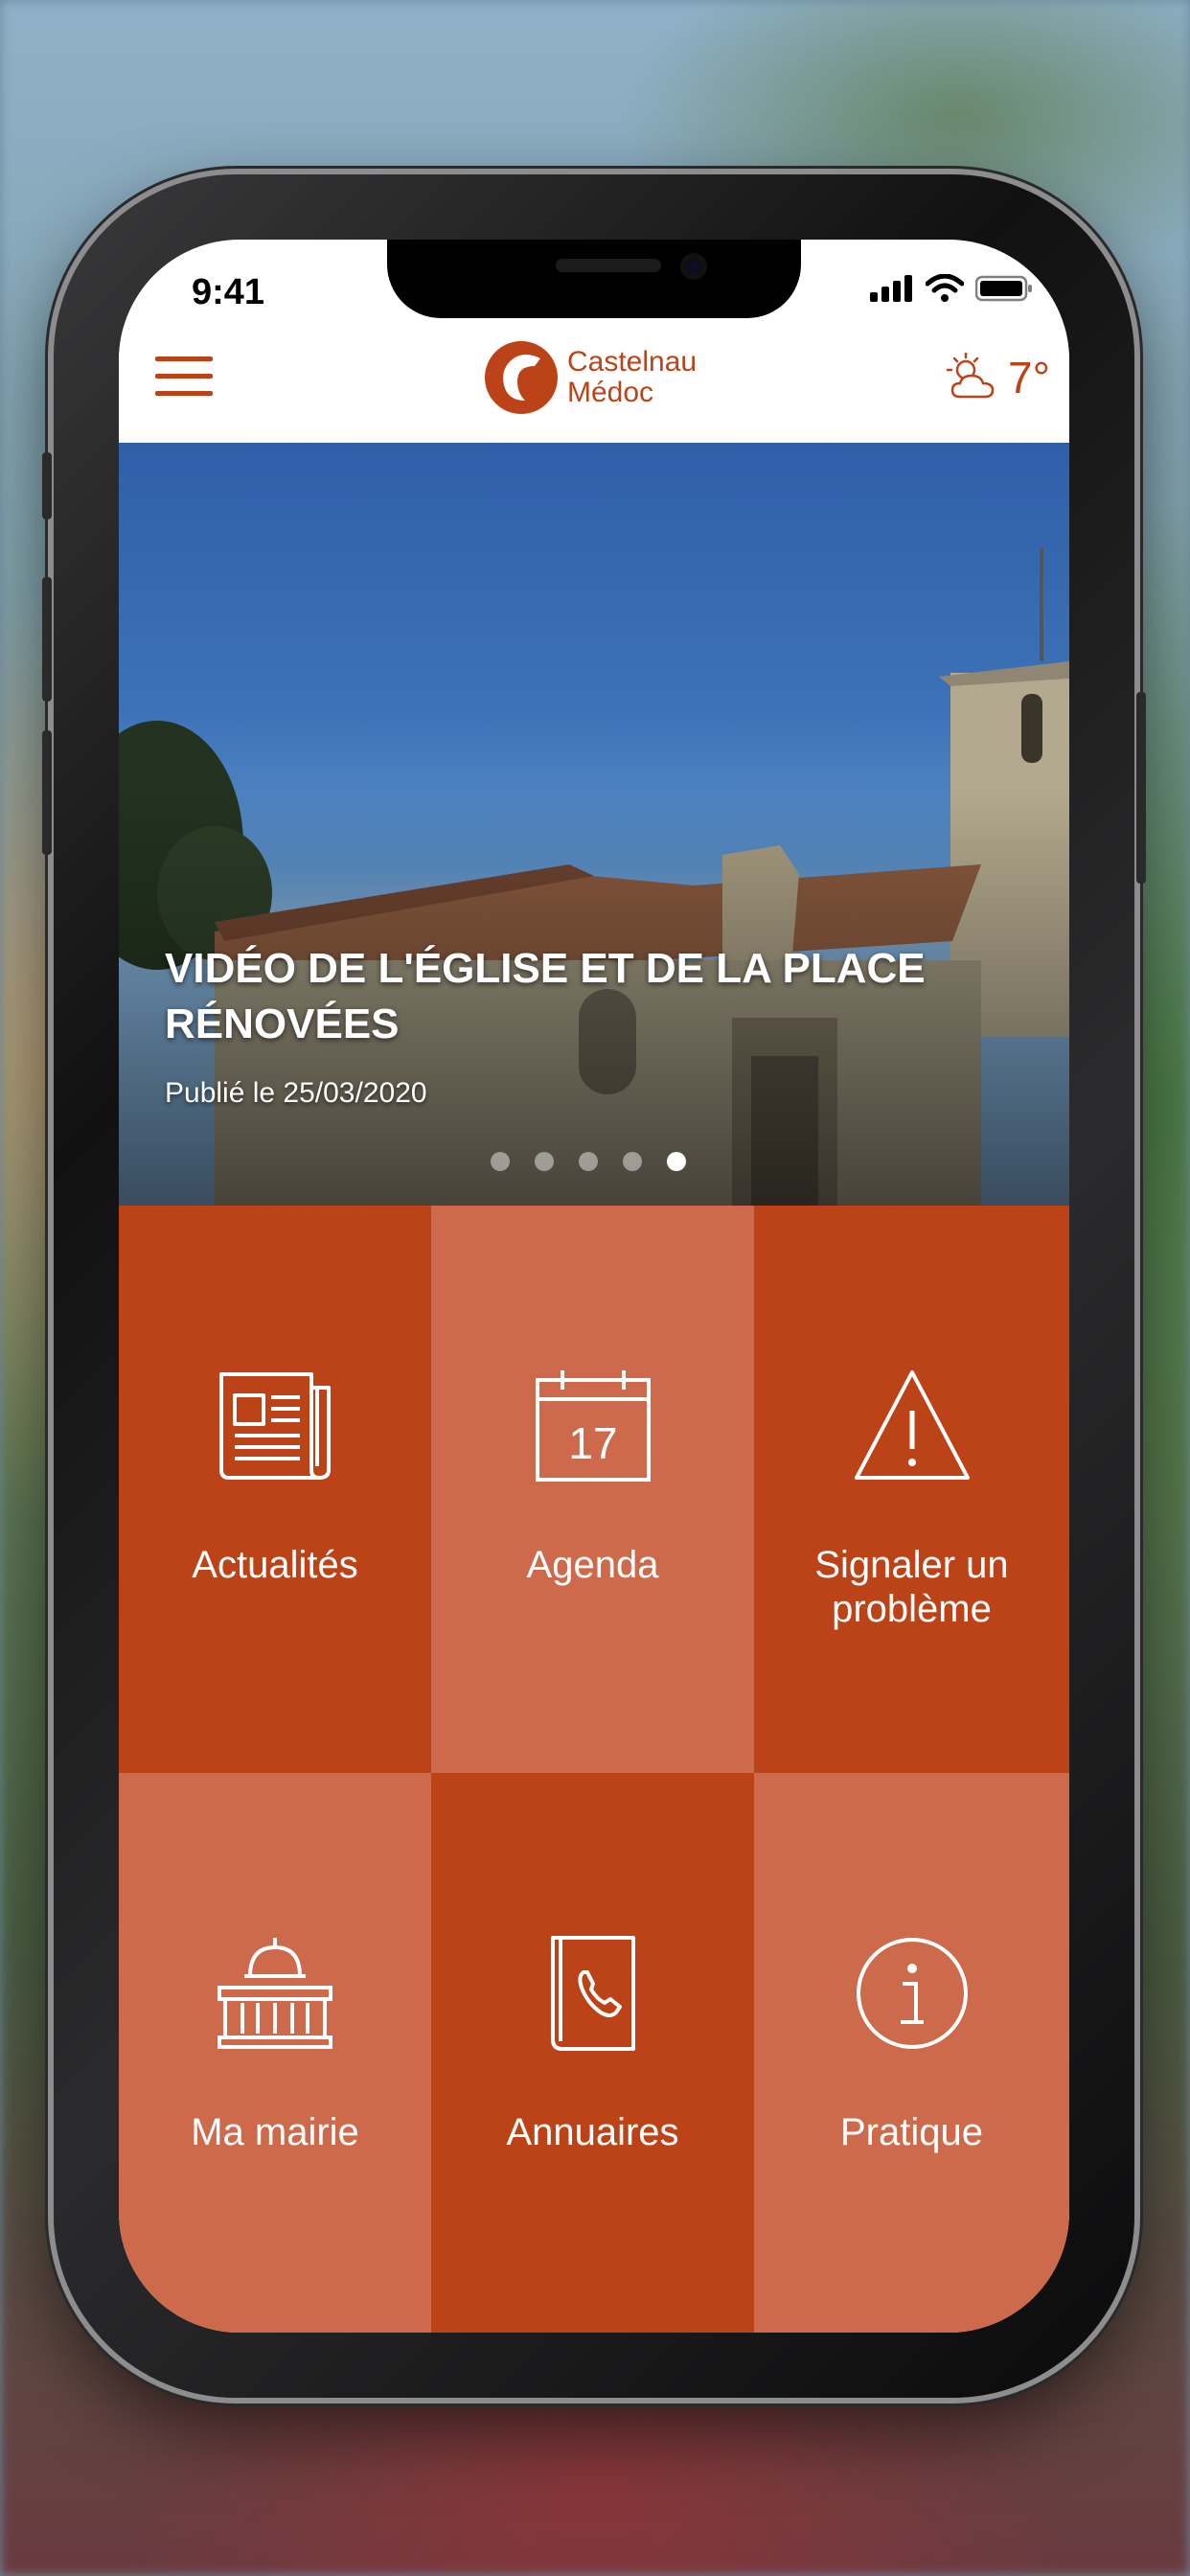 The image size is (1190, 2576). I want to click on logo-line1: Castelnau, so click(633, 362).